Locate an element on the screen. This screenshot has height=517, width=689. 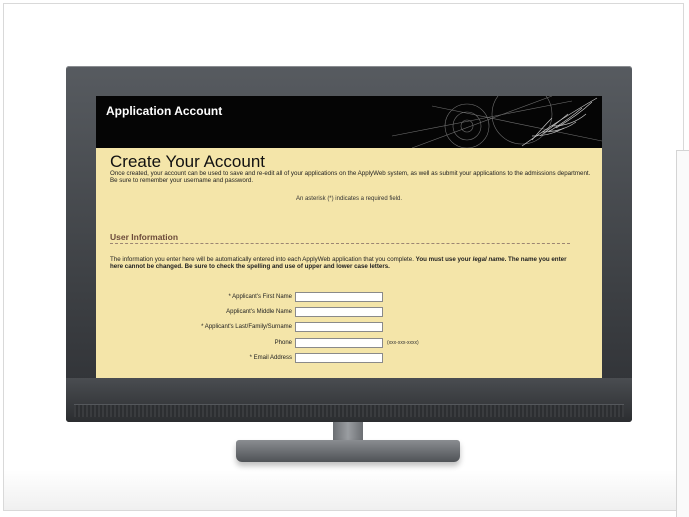
side-panel is located at coordinates (682, 333).